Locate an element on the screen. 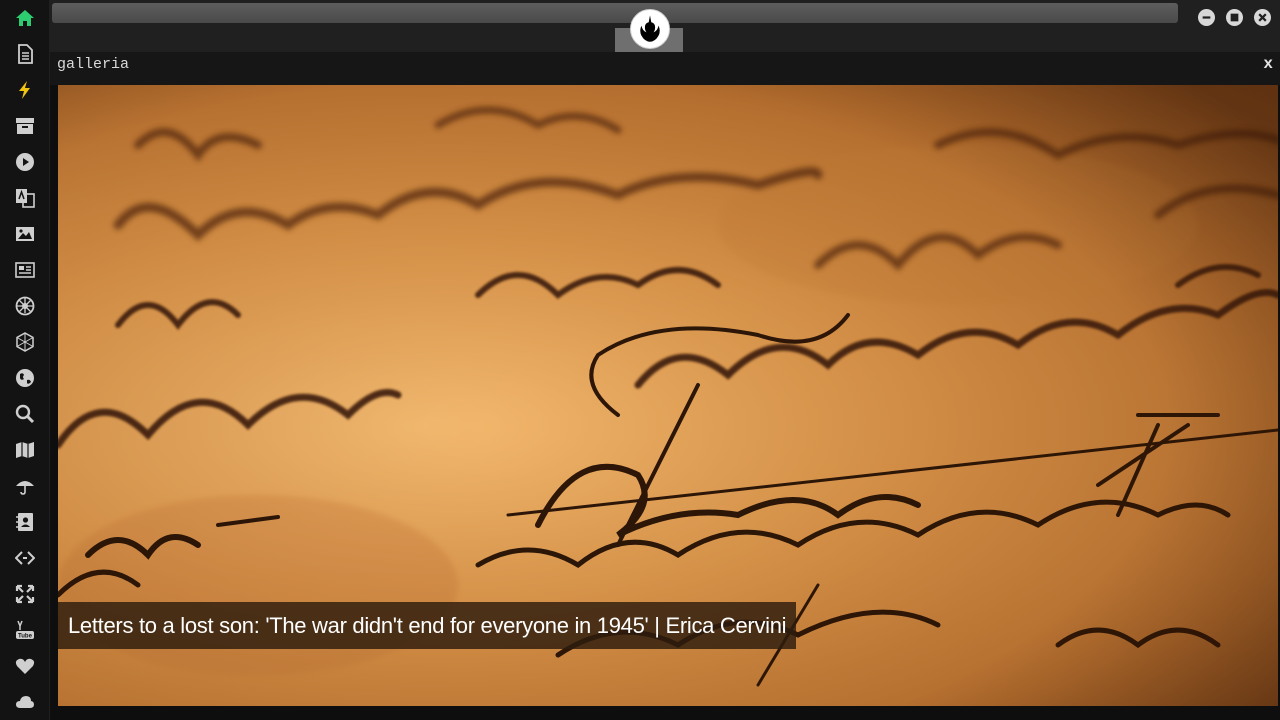 This screenshot has width=1280, height=720. map-icon is located at coordinates (25, 450).